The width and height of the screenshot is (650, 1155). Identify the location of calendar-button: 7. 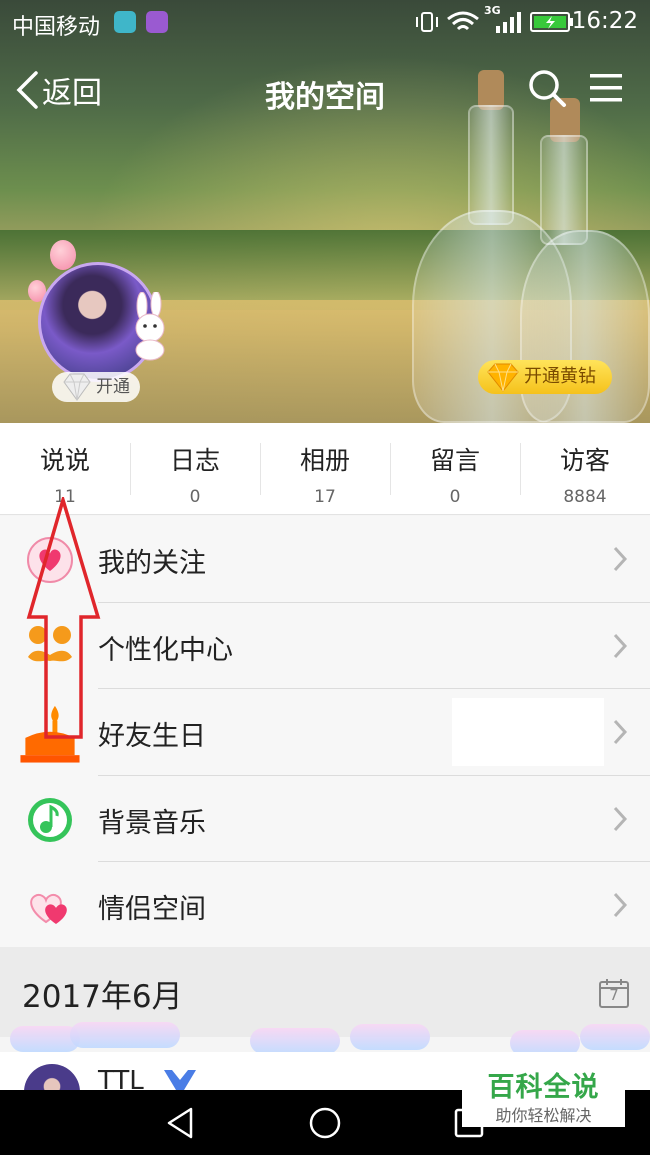
(614, 995).